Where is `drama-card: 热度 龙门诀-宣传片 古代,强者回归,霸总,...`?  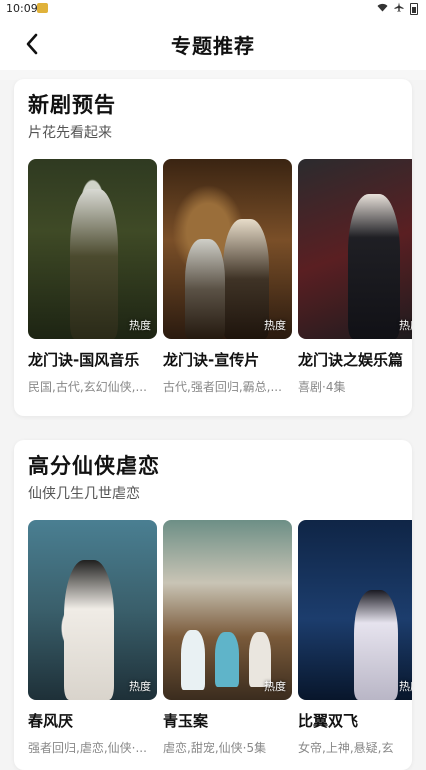 drama-card: 热度 龙门诀-宣传片 古代,强者回归,霸总,... is located at coordinates (227, 277).